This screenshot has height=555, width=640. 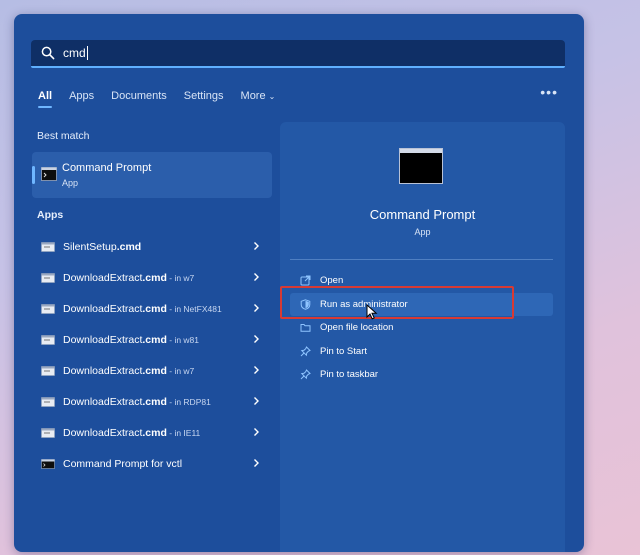 I want to click on open-label: Open, so click(x=332, y=281).